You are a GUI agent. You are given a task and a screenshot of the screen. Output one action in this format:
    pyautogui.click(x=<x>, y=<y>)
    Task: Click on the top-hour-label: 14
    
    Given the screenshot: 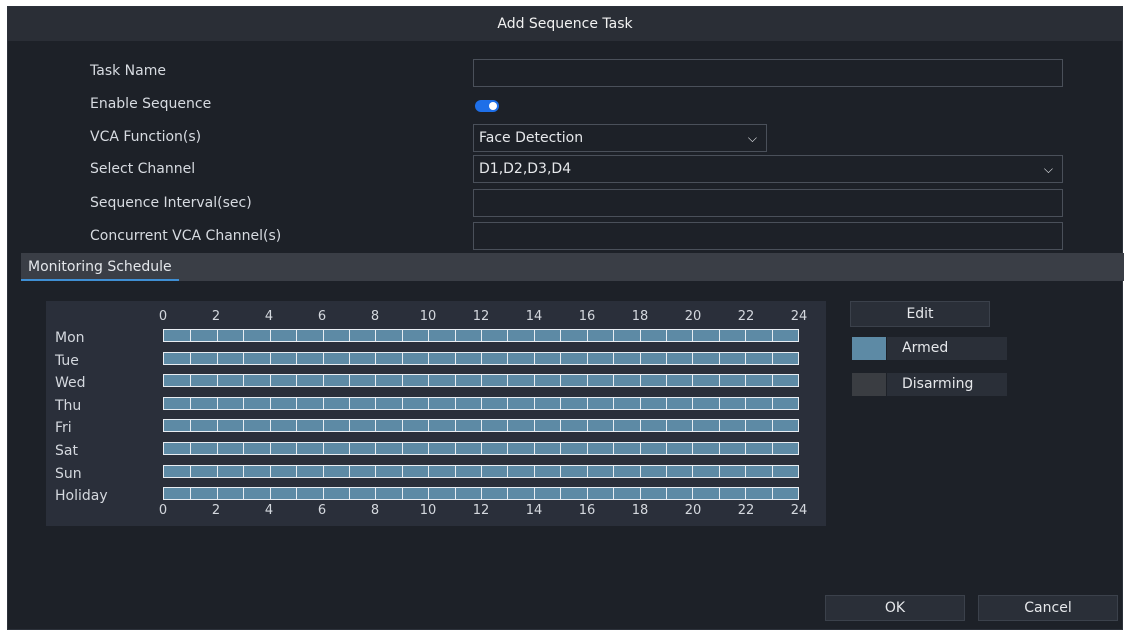 What is the action you would take?
    pyautogui.click(x=534, y=316)
    